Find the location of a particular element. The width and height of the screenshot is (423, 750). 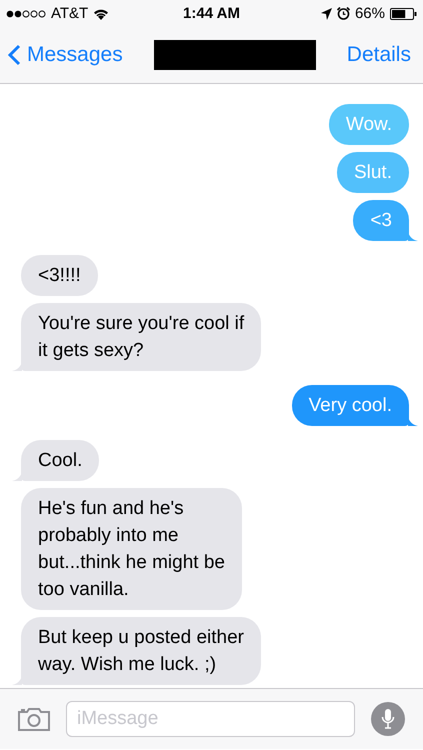

received-message: You're sure you're cool if it gets sexy? is located at coordinates (137, 337).